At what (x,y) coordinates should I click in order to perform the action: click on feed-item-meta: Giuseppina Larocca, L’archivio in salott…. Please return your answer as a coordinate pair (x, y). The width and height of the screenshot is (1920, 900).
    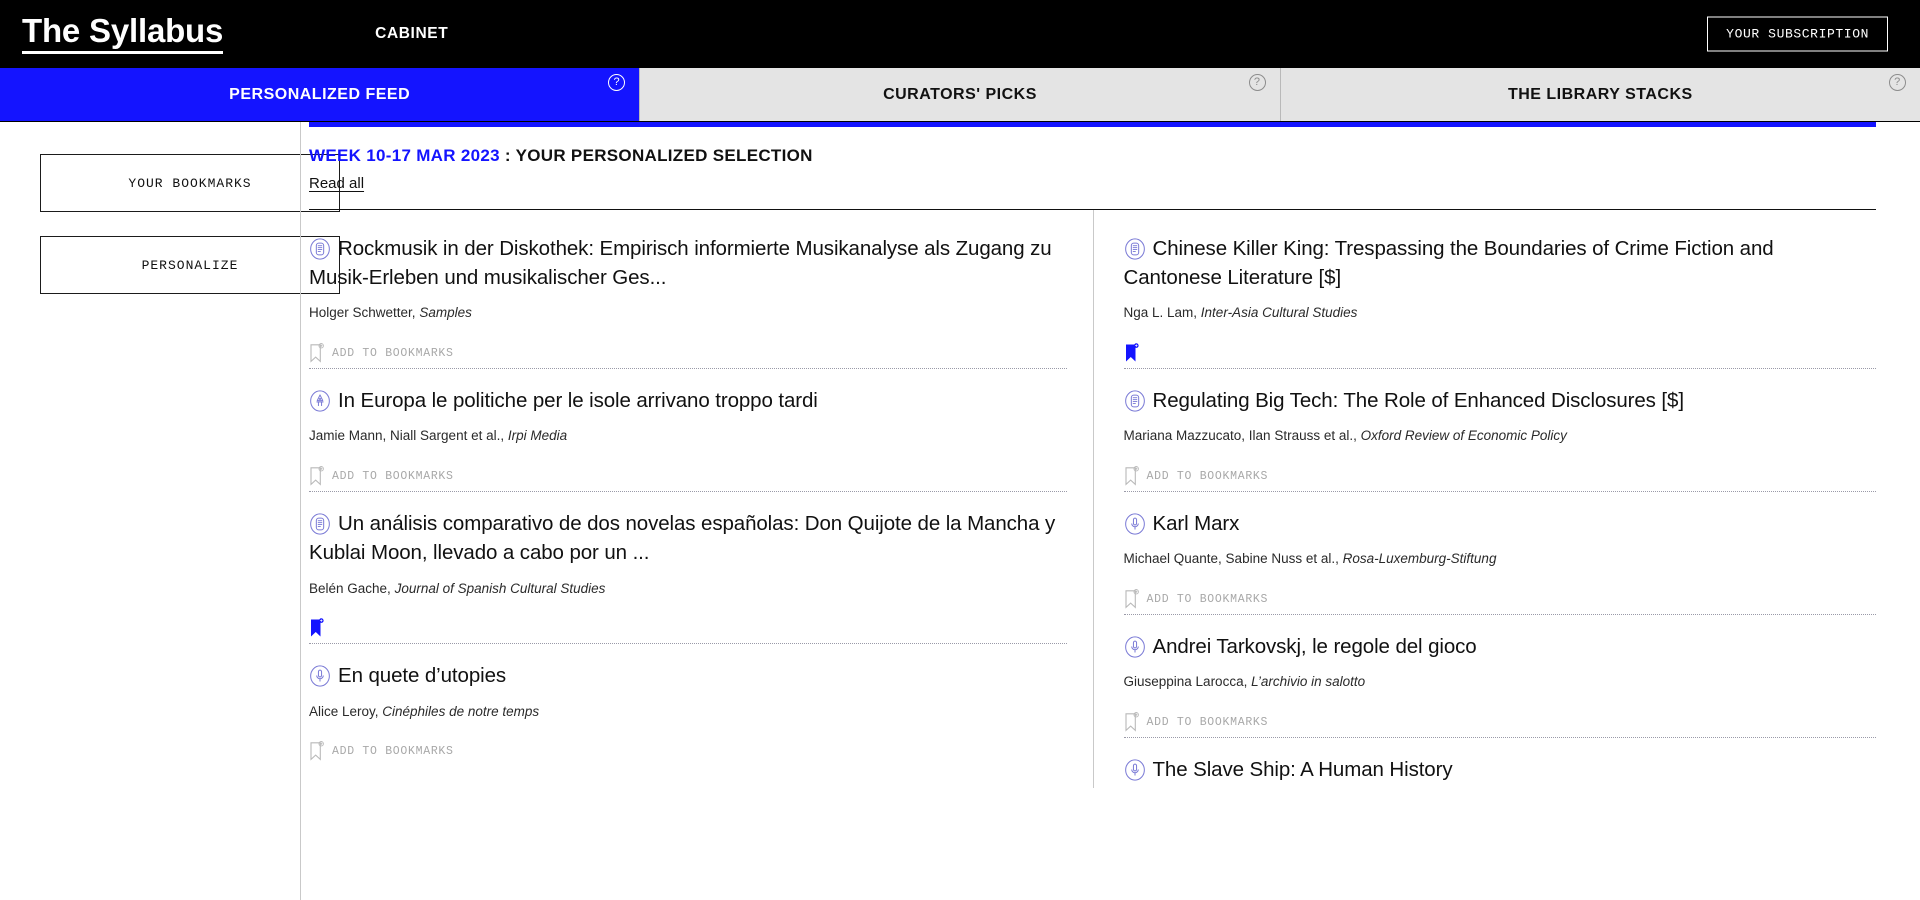
    Looking at the image, I should click on (1500, 682).